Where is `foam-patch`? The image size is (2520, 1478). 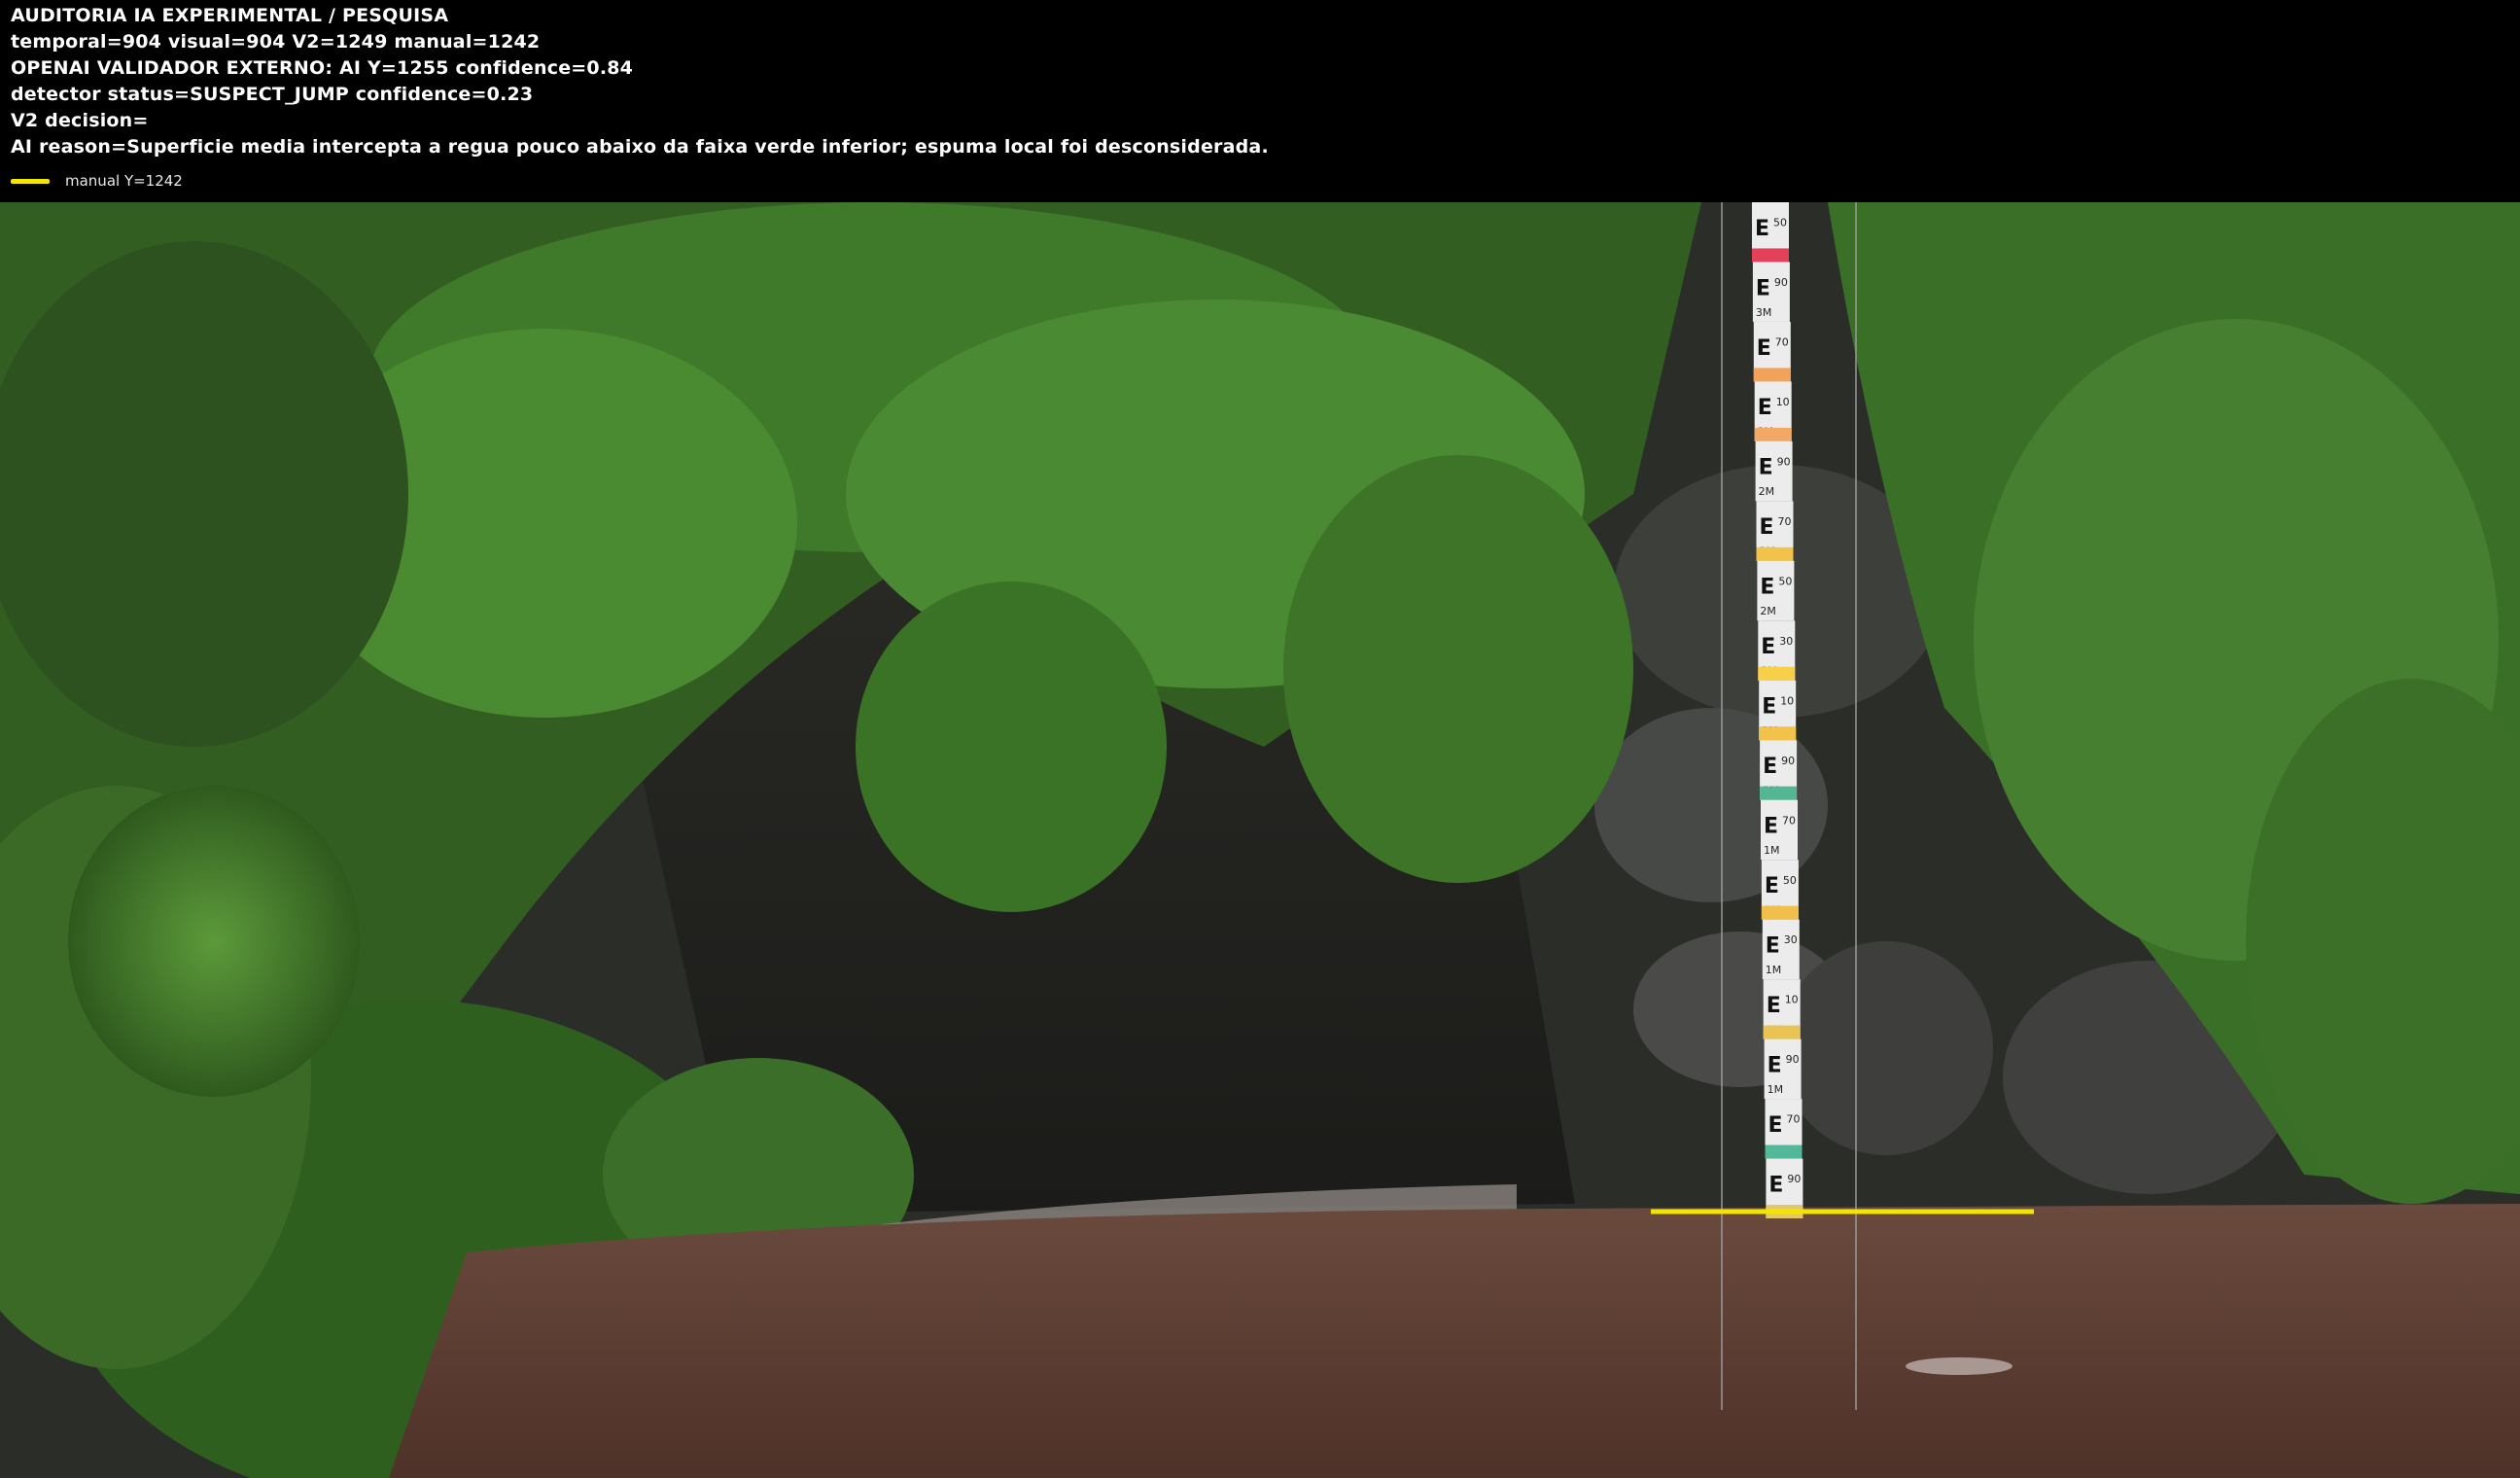
foam-patch is located at coordinates (1959, 1366).